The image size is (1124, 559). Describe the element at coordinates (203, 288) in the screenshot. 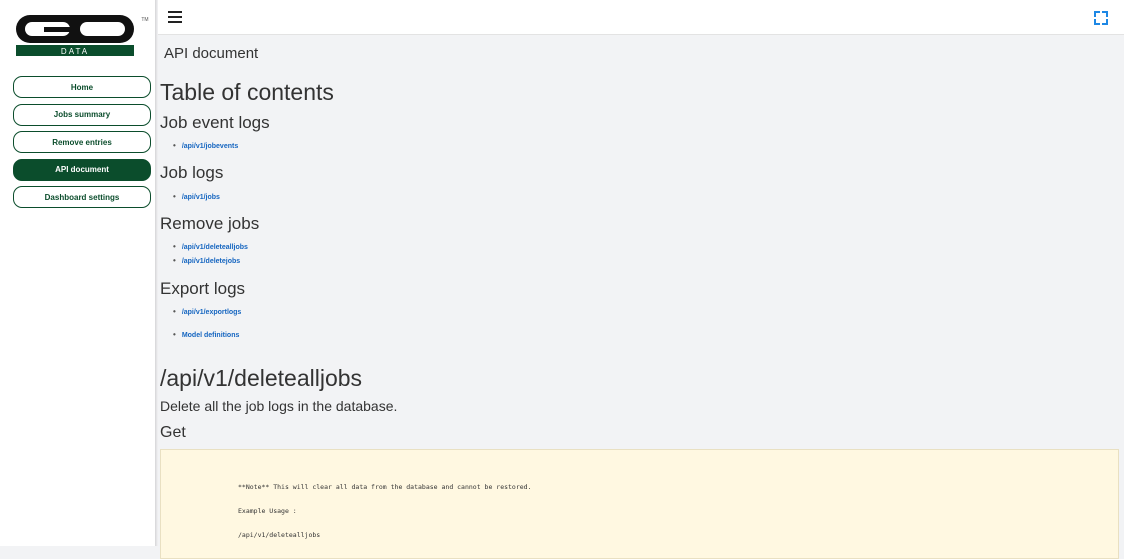

I see `section-title-export-logs: Export logs` at that location.